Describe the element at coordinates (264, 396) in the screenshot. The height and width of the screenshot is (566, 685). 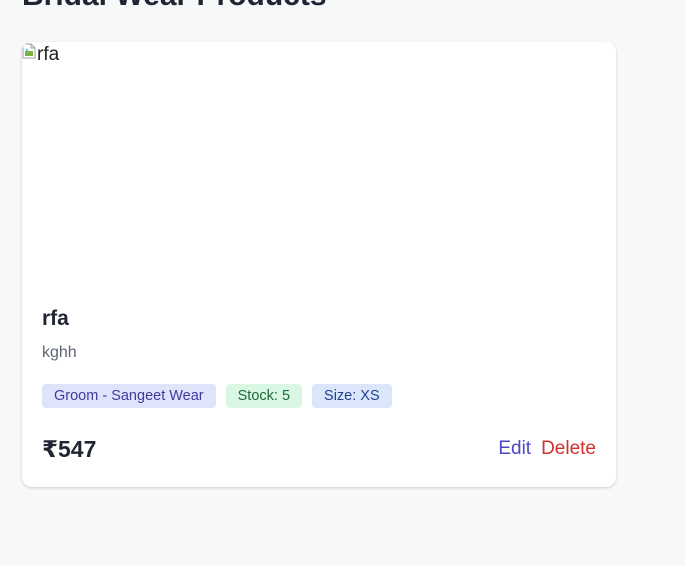
I see `stock-badge: Stock: 5` at that location.